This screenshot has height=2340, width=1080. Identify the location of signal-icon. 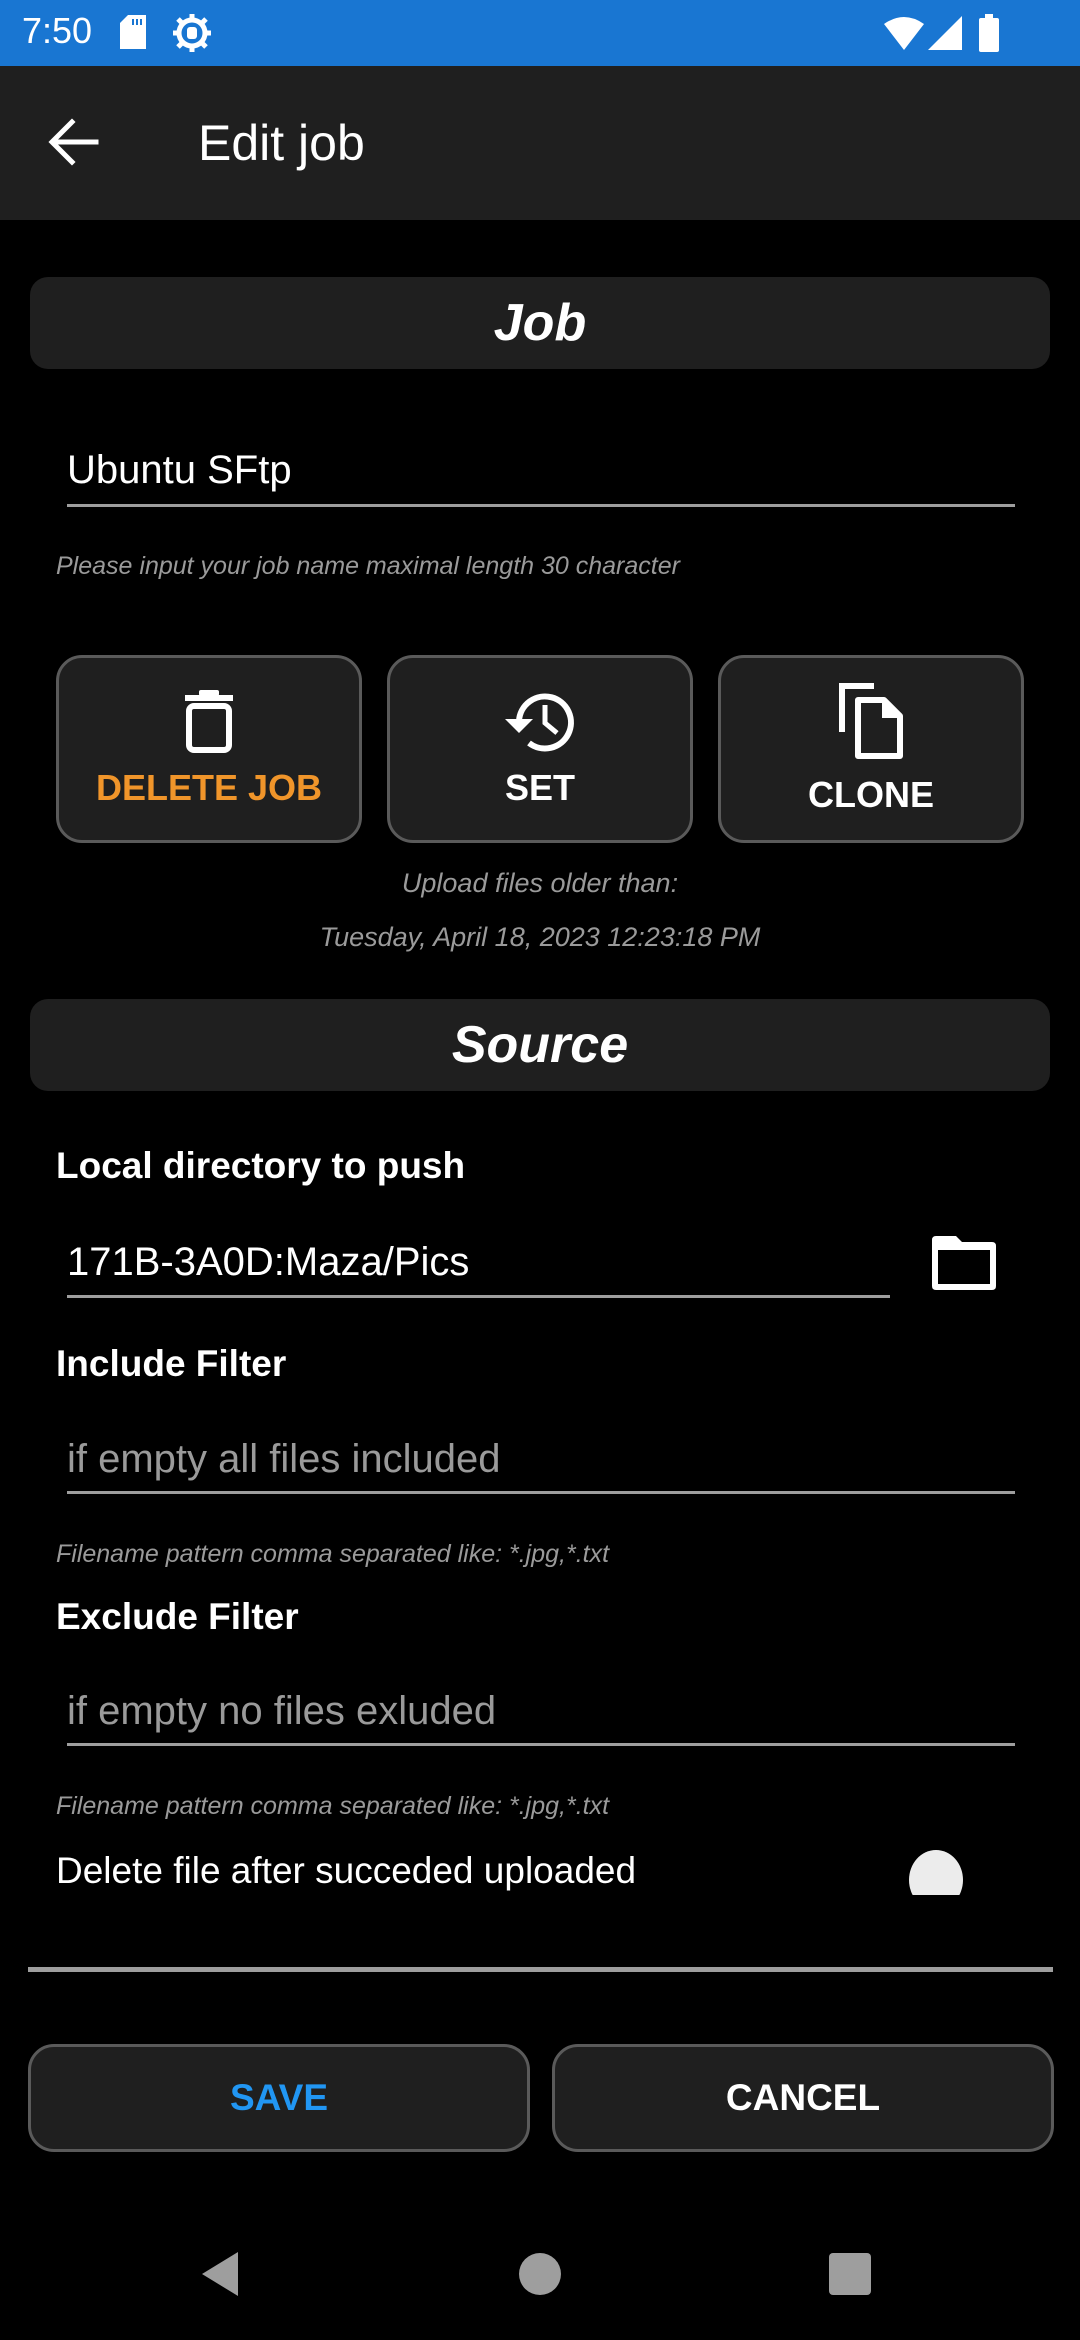
(945, 33).